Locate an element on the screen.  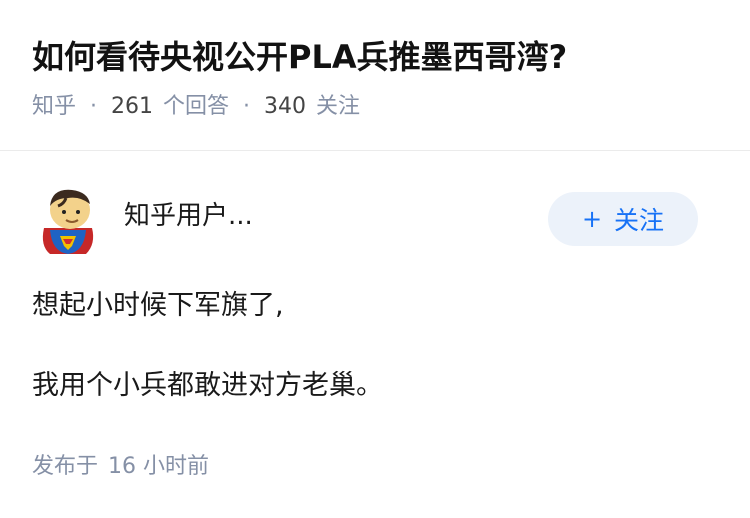
answer-count: 261 is located at coordinates (132, 106).